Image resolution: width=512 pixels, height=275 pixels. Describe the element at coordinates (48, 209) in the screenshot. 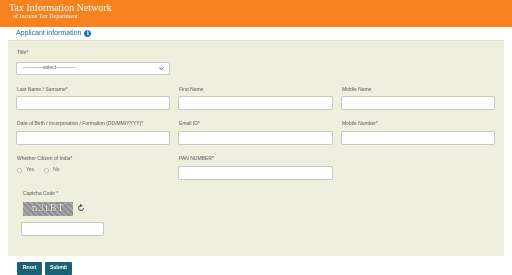

I see `captcha-image: n3tBT` at that location.